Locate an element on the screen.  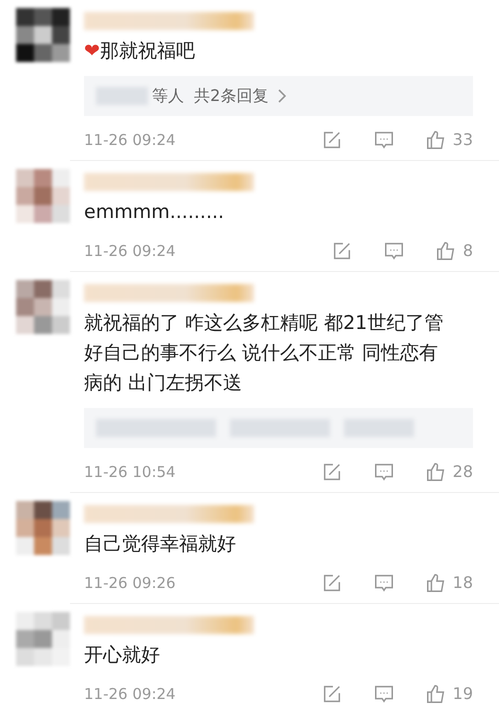
like-count: 28 is located at coordinates (462, 472).